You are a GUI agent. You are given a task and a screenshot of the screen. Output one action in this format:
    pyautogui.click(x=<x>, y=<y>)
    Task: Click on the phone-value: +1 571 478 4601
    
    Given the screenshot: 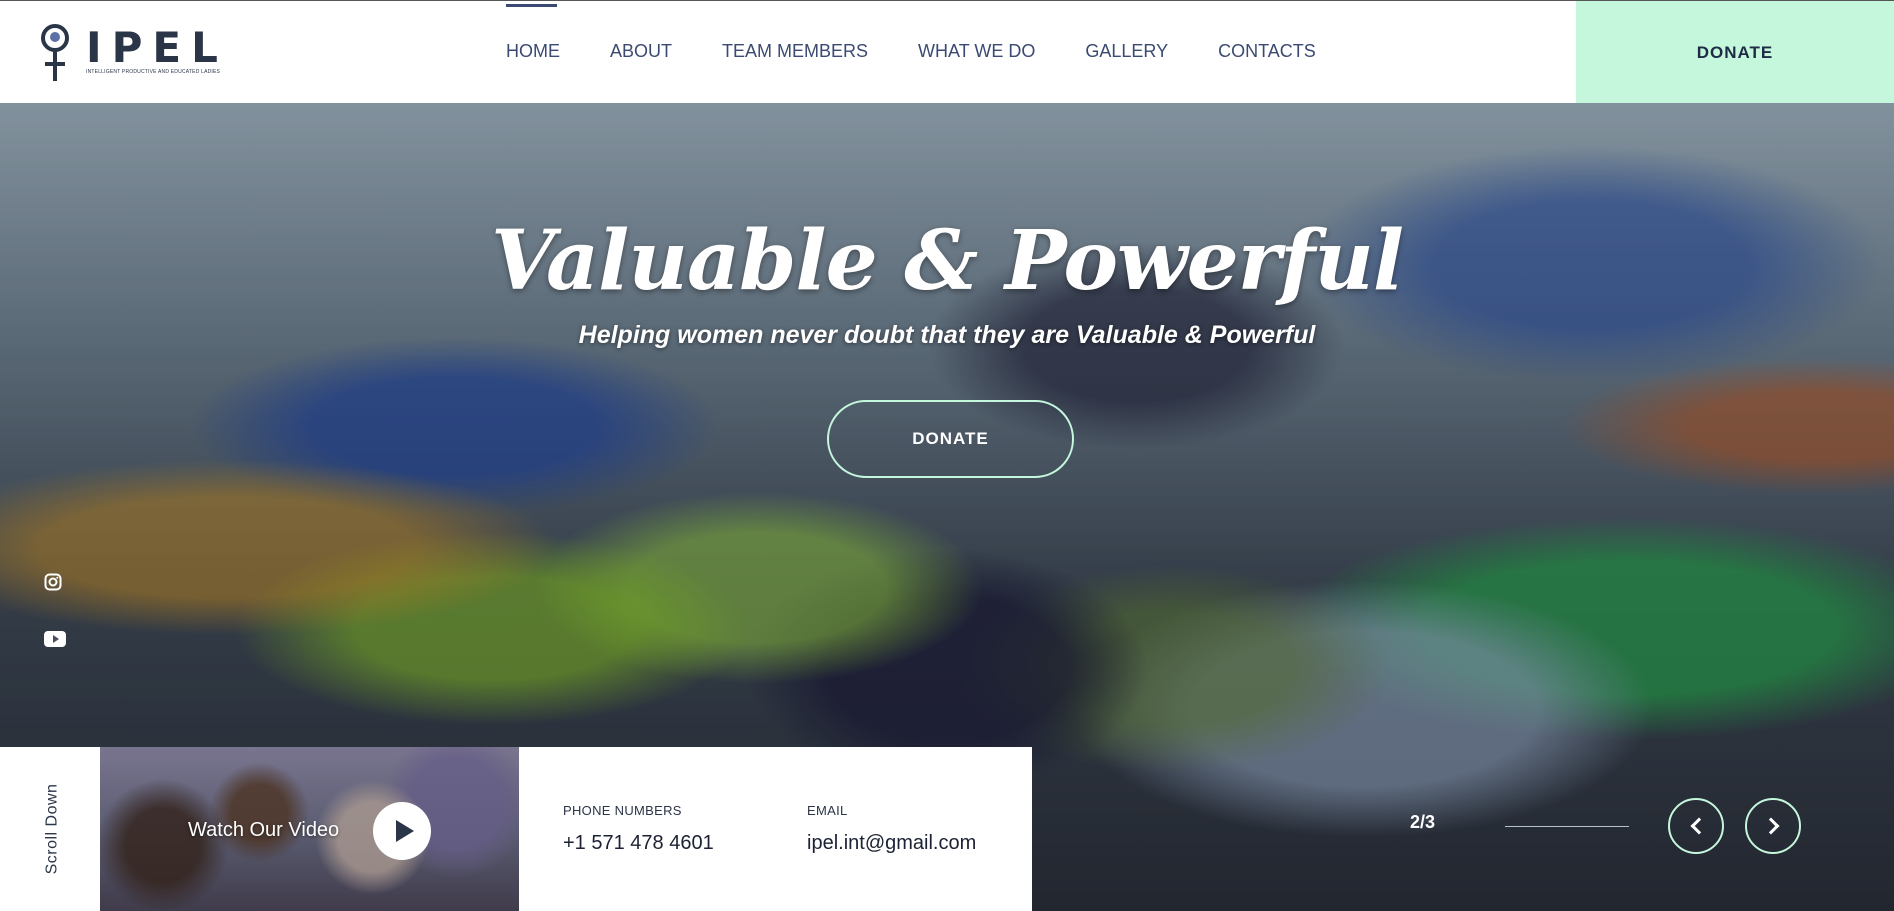 What is the action you would take?
    pyautogui.click(x=638, y=843)
    